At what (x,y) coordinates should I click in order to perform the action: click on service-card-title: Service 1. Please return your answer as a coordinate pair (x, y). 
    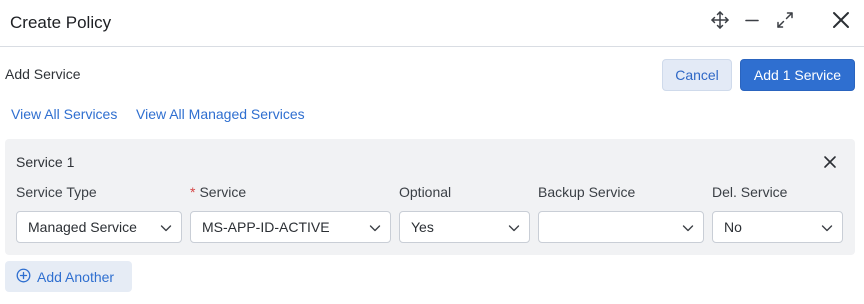
    Looking at the image, I should click on (45, 162).